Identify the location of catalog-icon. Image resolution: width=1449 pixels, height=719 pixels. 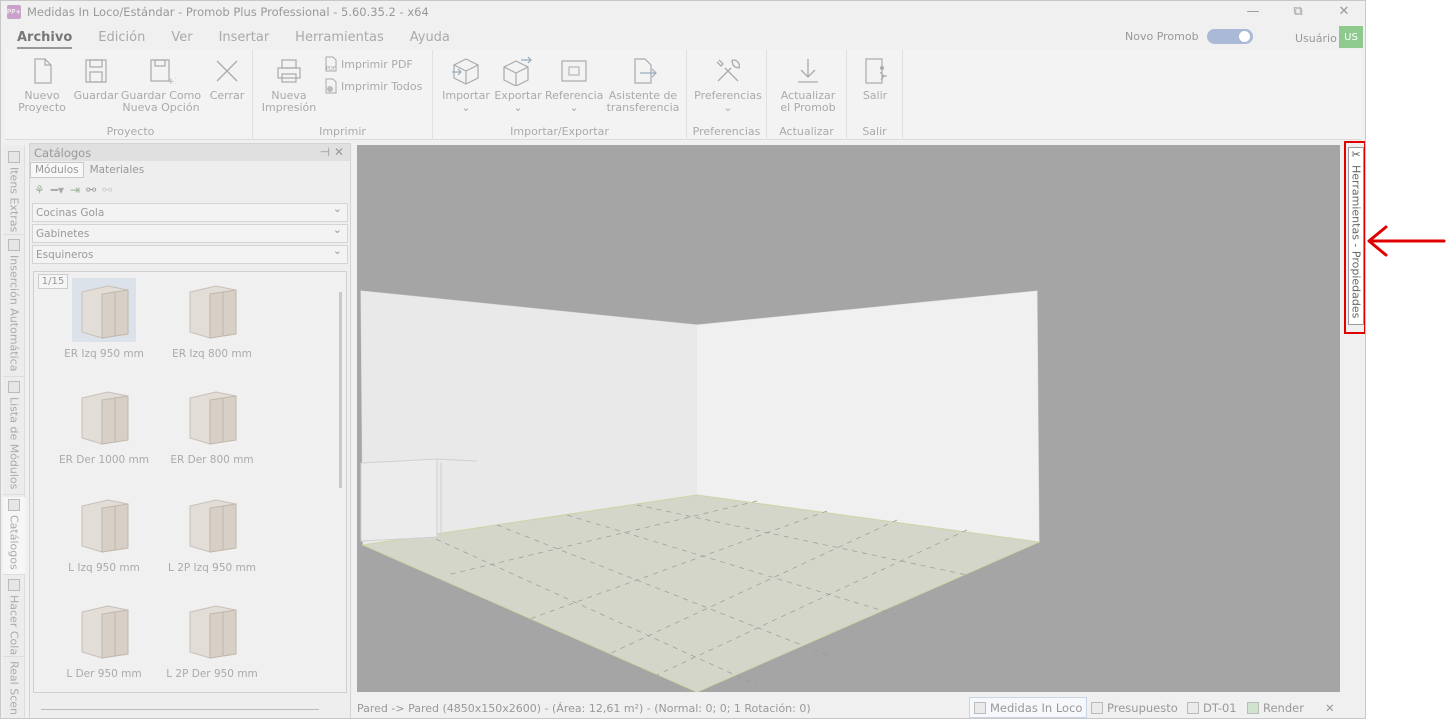
(14, 505).